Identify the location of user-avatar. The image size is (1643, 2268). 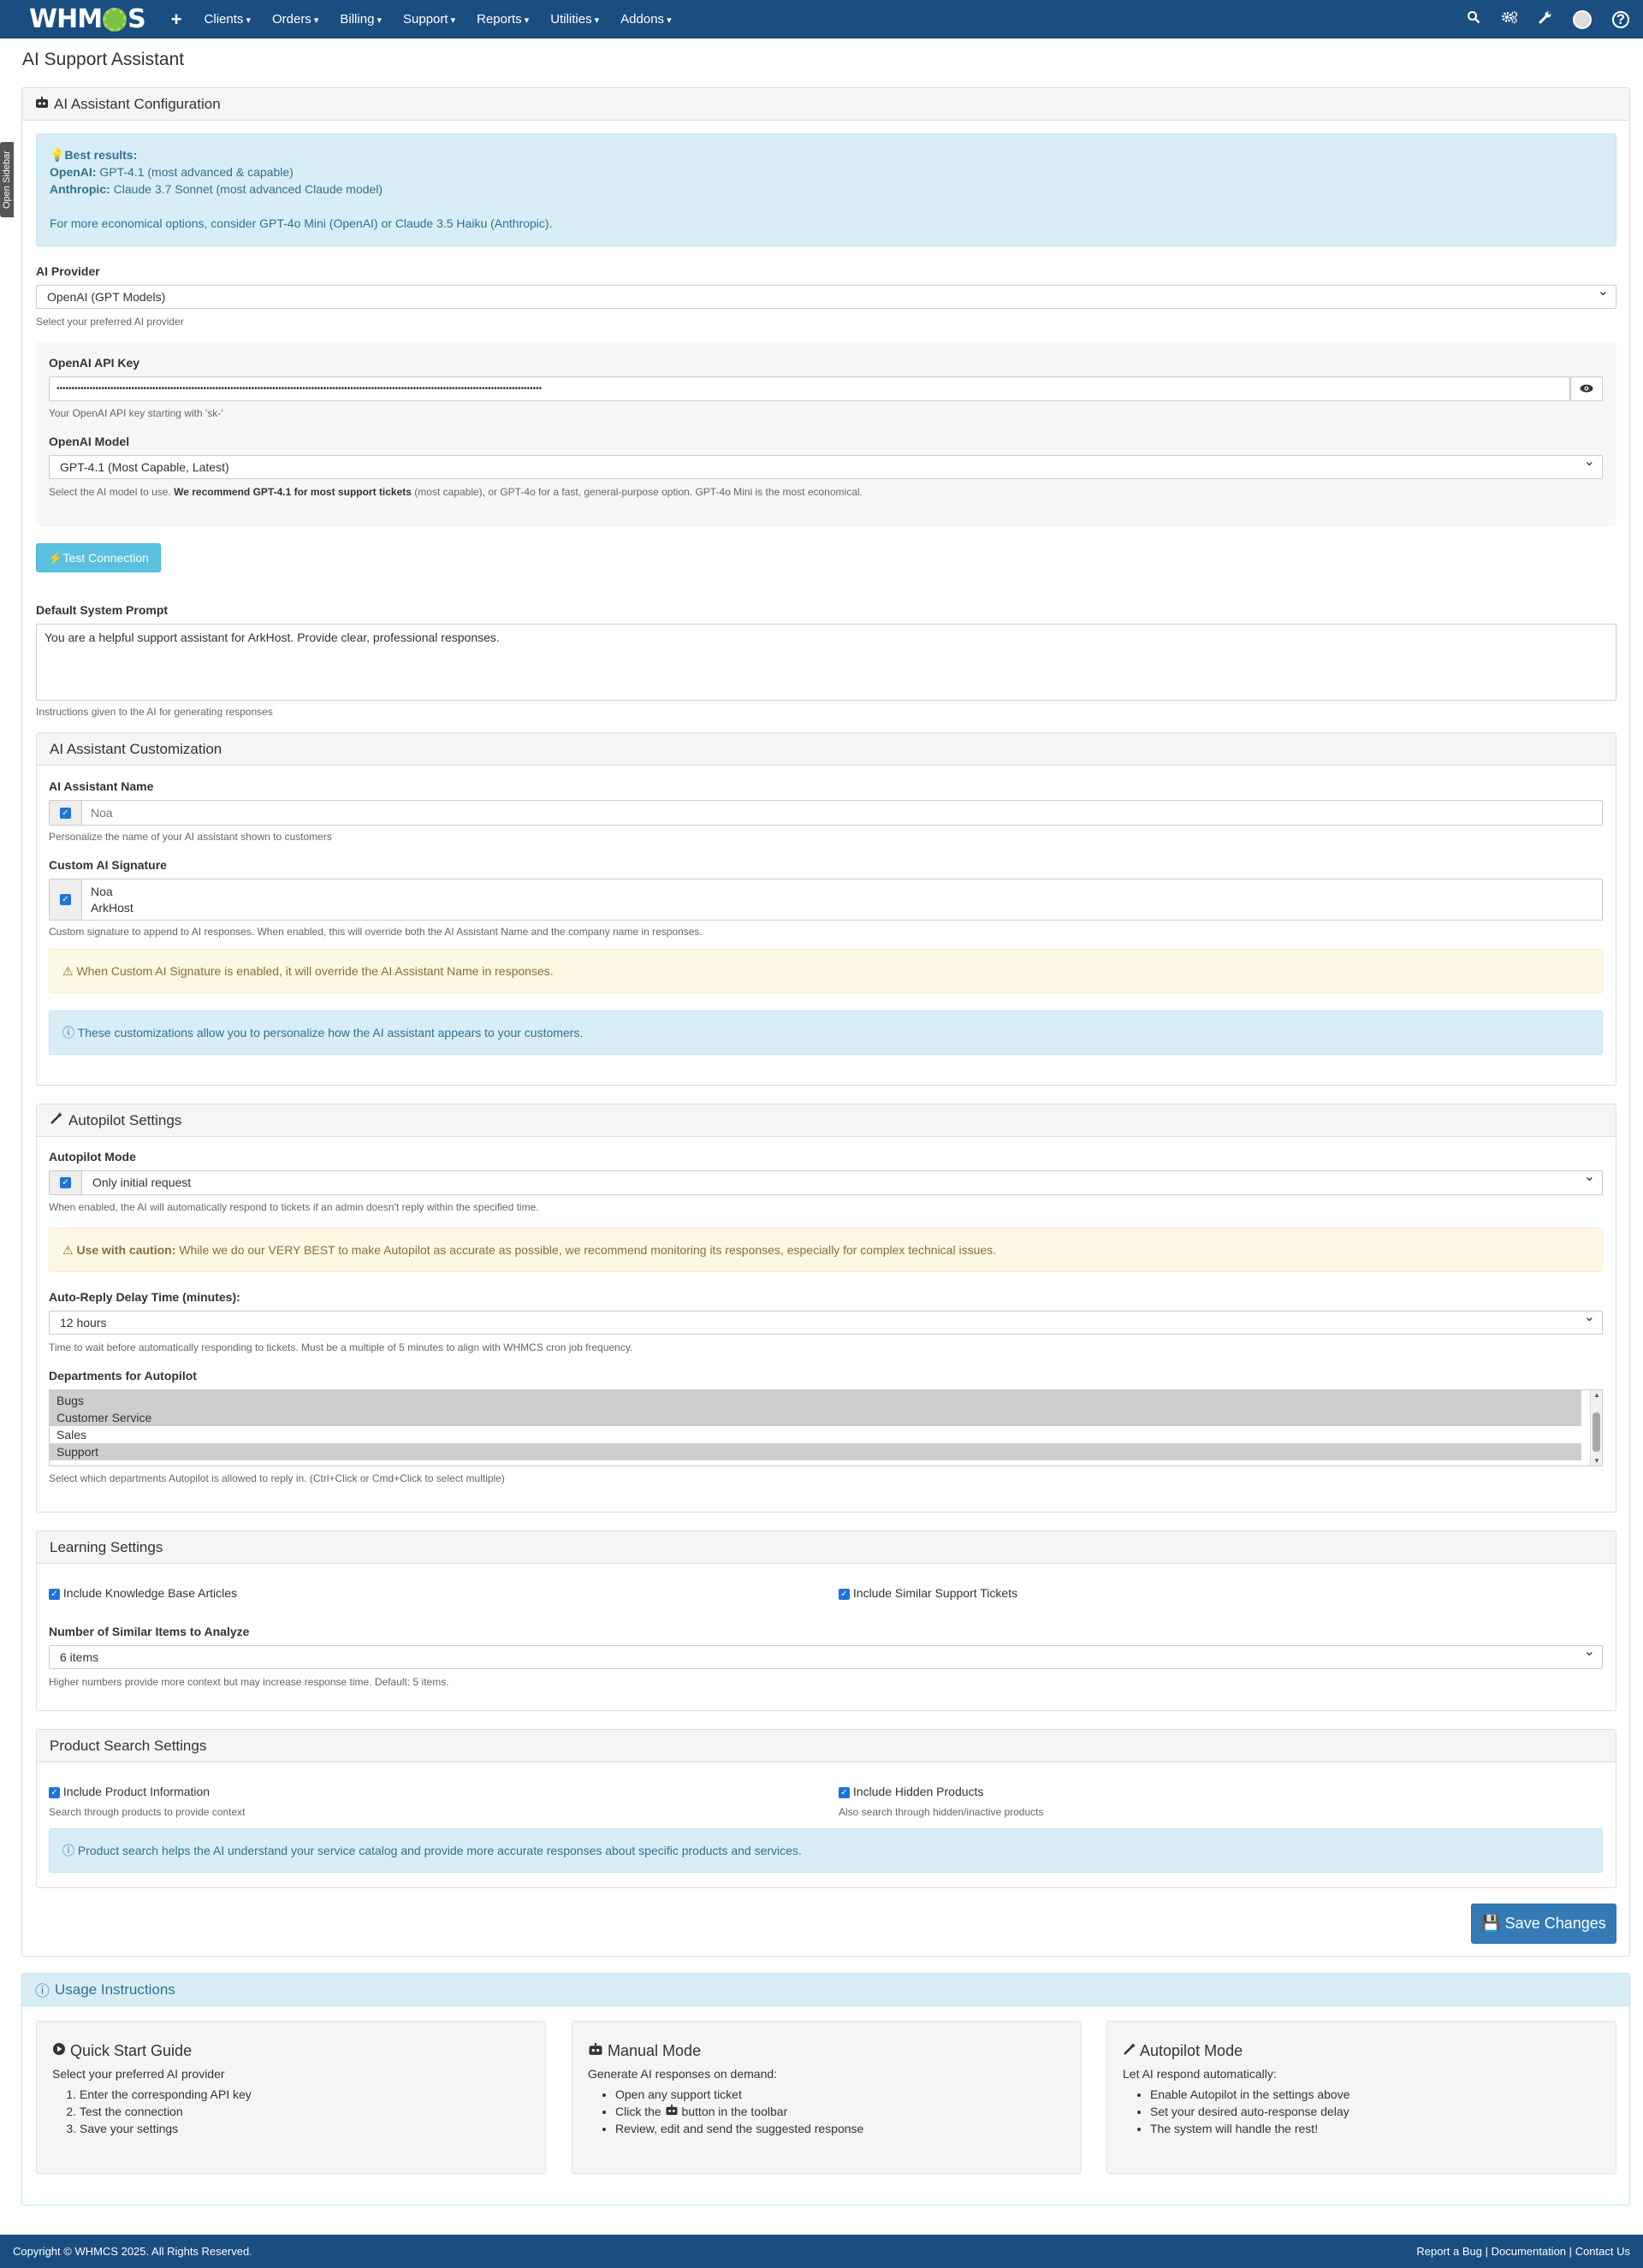
(1582, 19).